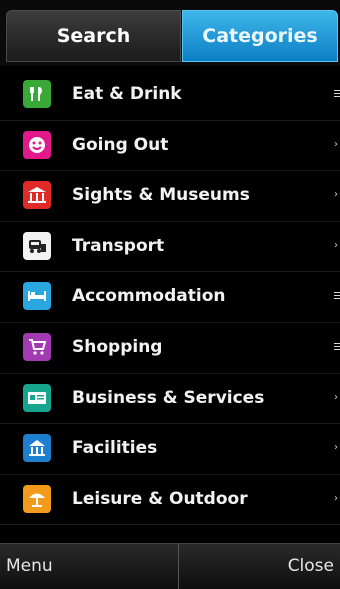 Image resolution: width=340 pixels, height=589 pixels. Describe the element at coordinates (170, 247) in the screenshot. I see `category-transport: Transport ›` at that location.